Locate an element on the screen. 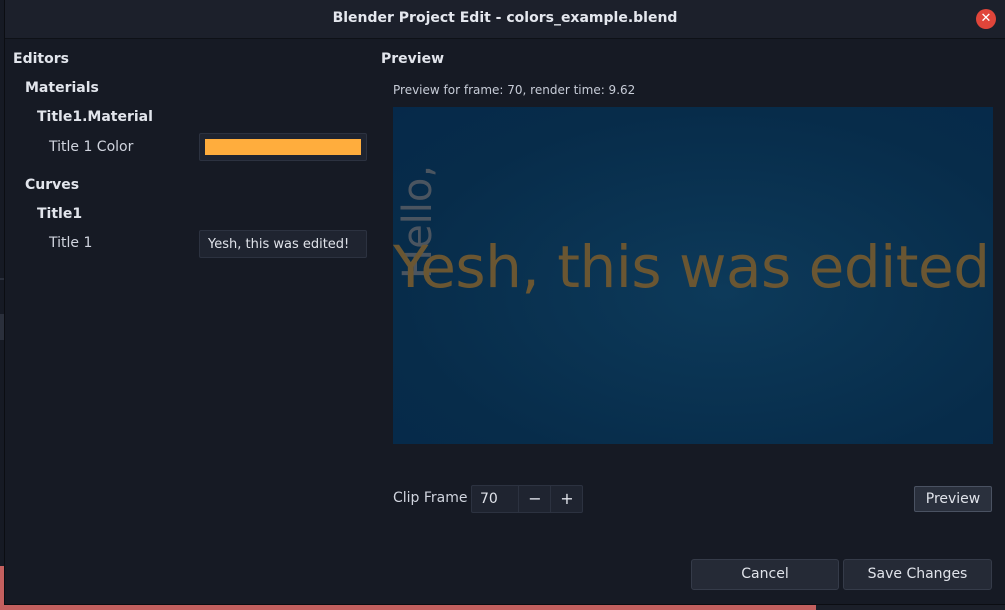 The height and width of the screenshot is (610, 1005). increment-button: + is located at coordinates (566, 499).